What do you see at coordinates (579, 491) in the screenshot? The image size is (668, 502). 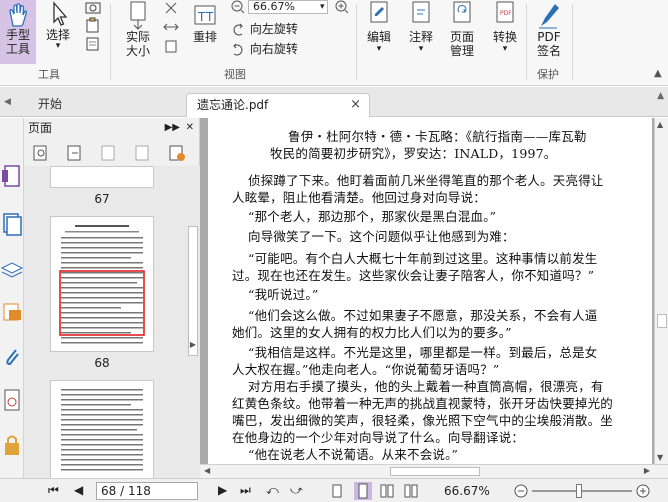 I see `zoom-slider-handle` at bounding box center [579, 491].